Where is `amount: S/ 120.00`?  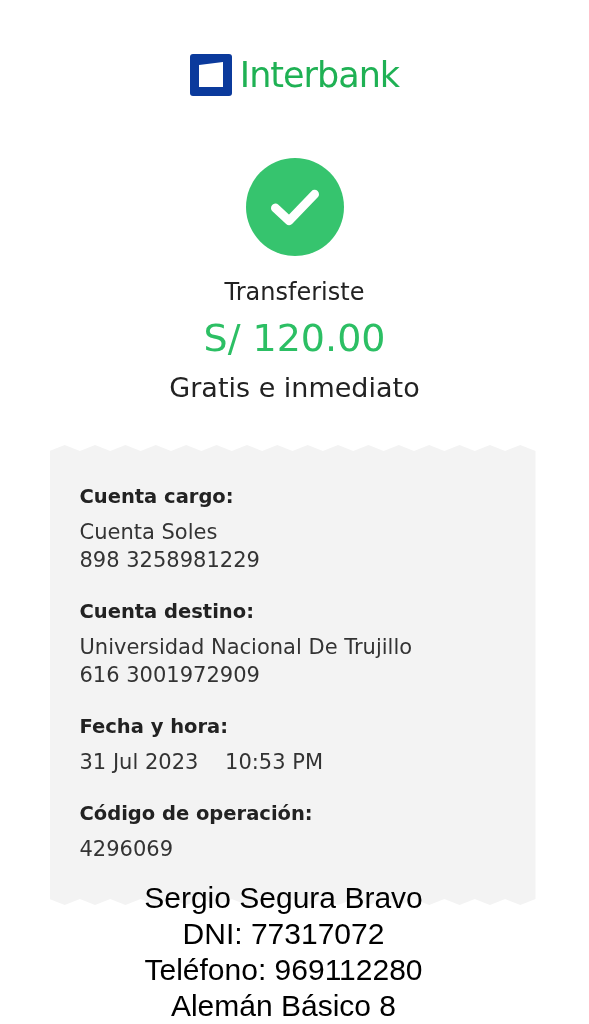
amount: S/ 120.00 is located at coordinates (294, 338).